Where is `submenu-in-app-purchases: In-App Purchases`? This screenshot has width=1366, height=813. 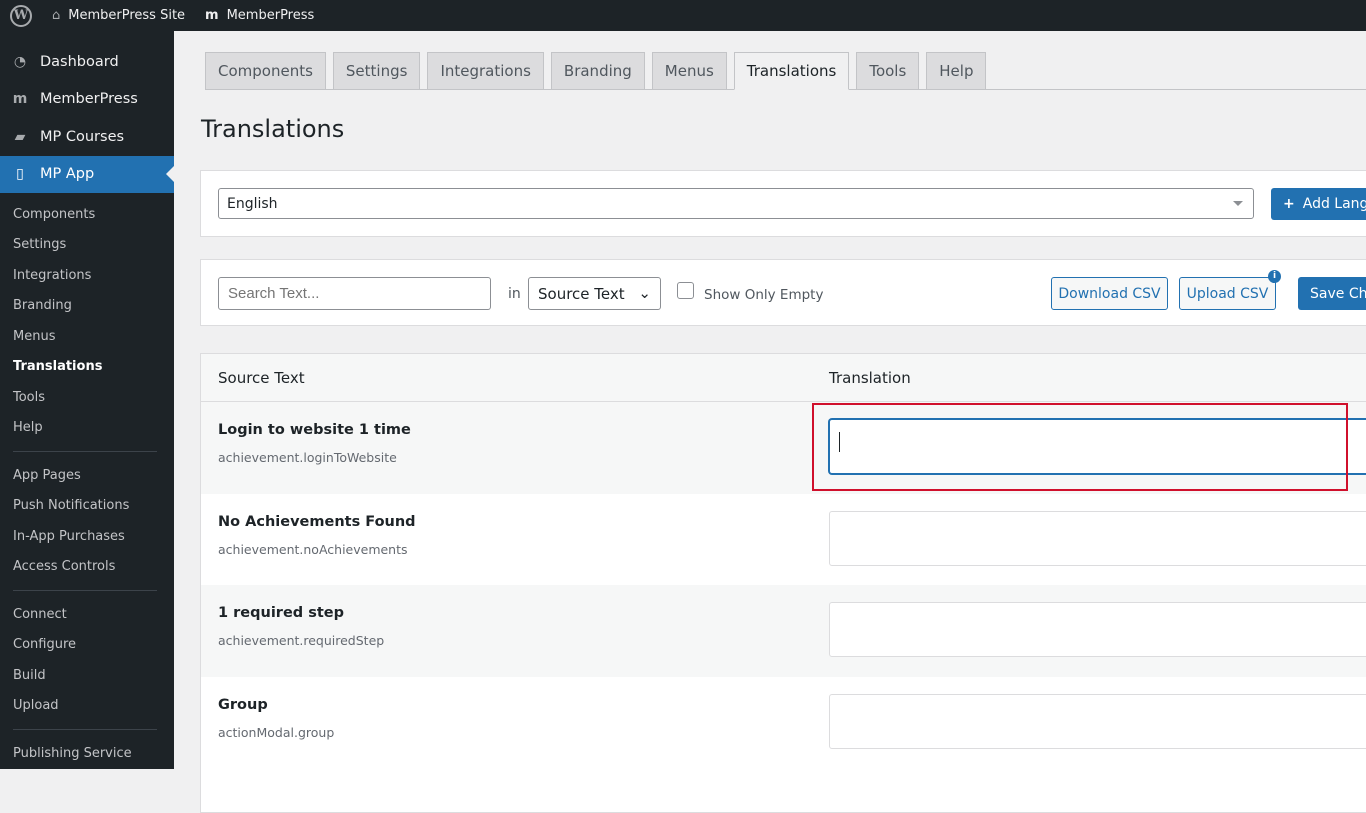
submenu-in-app-purchases: In-App Purchases is located at coordinates (87, 536).